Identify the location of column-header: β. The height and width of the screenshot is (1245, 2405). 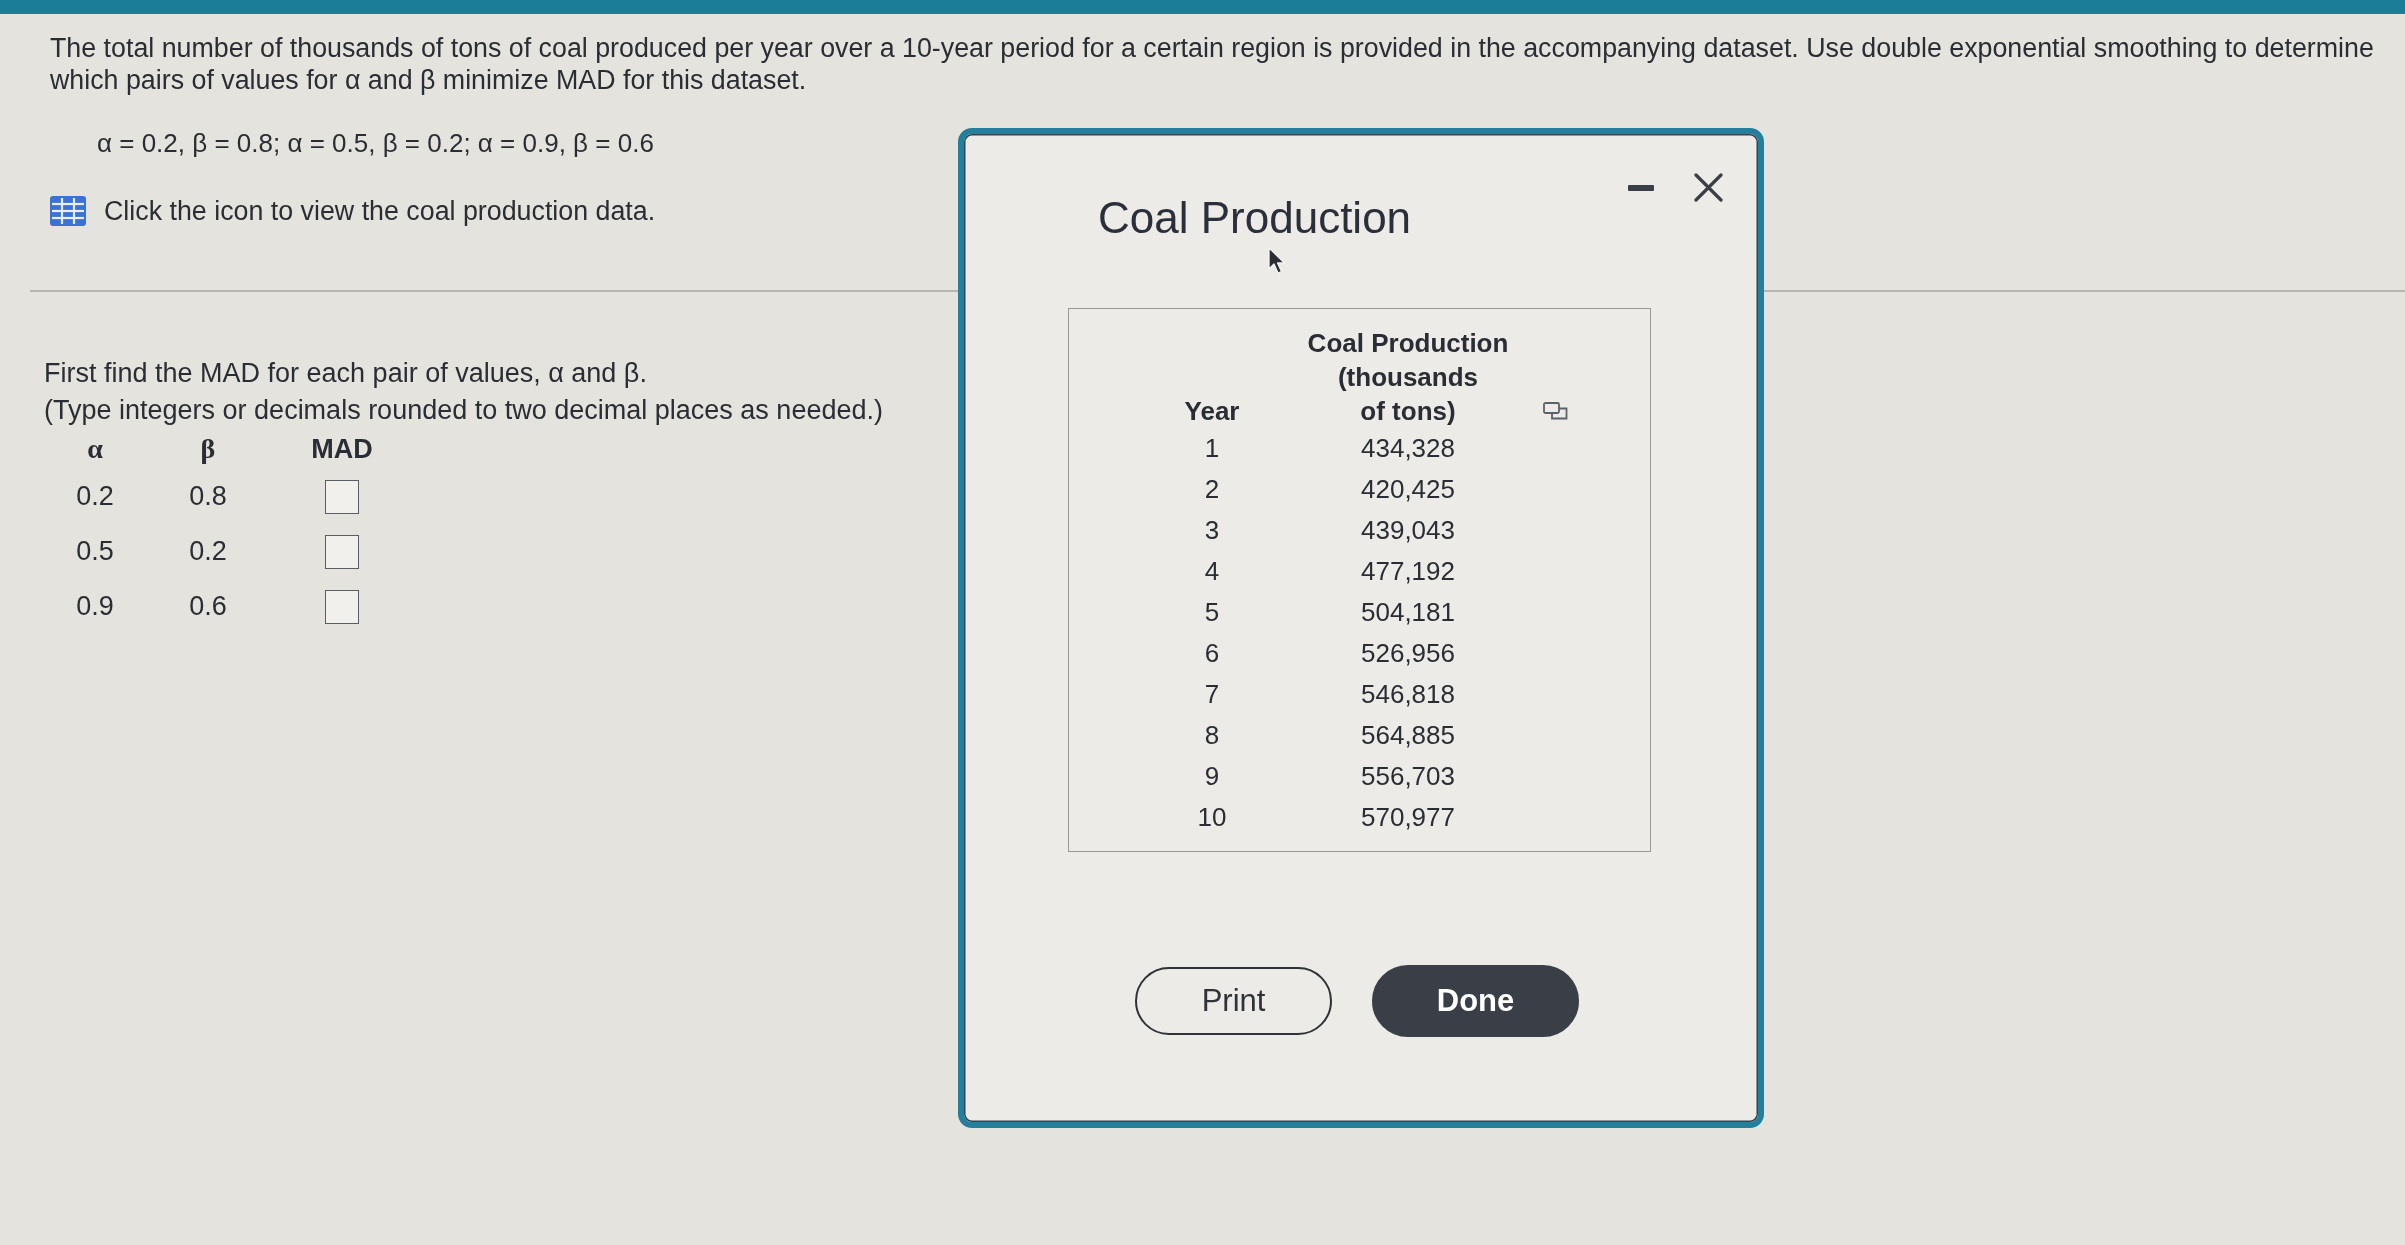
(208, 449).